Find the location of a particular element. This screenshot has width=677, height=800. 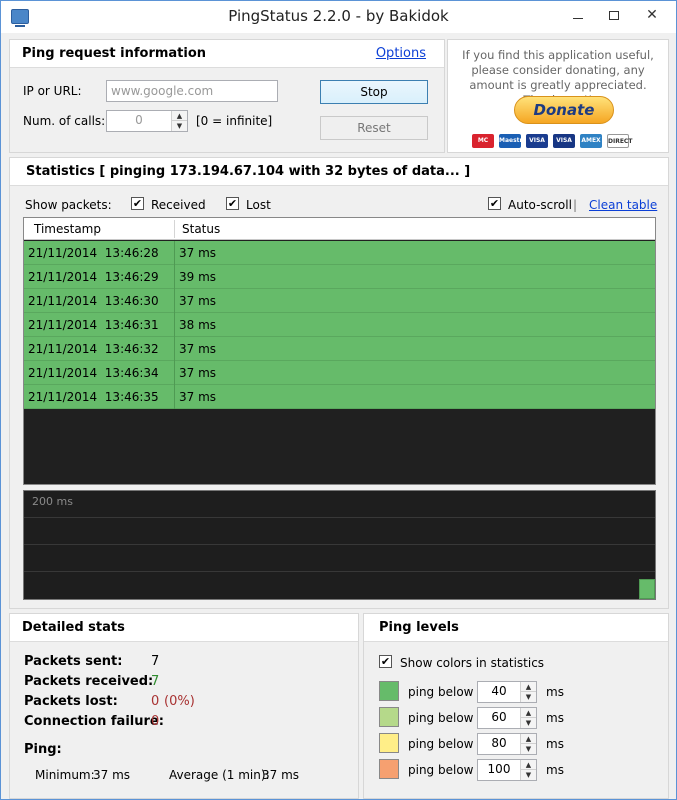

table-row: 21/11/2014 13:46:32 37 ms is located at coordinates (339, 349).